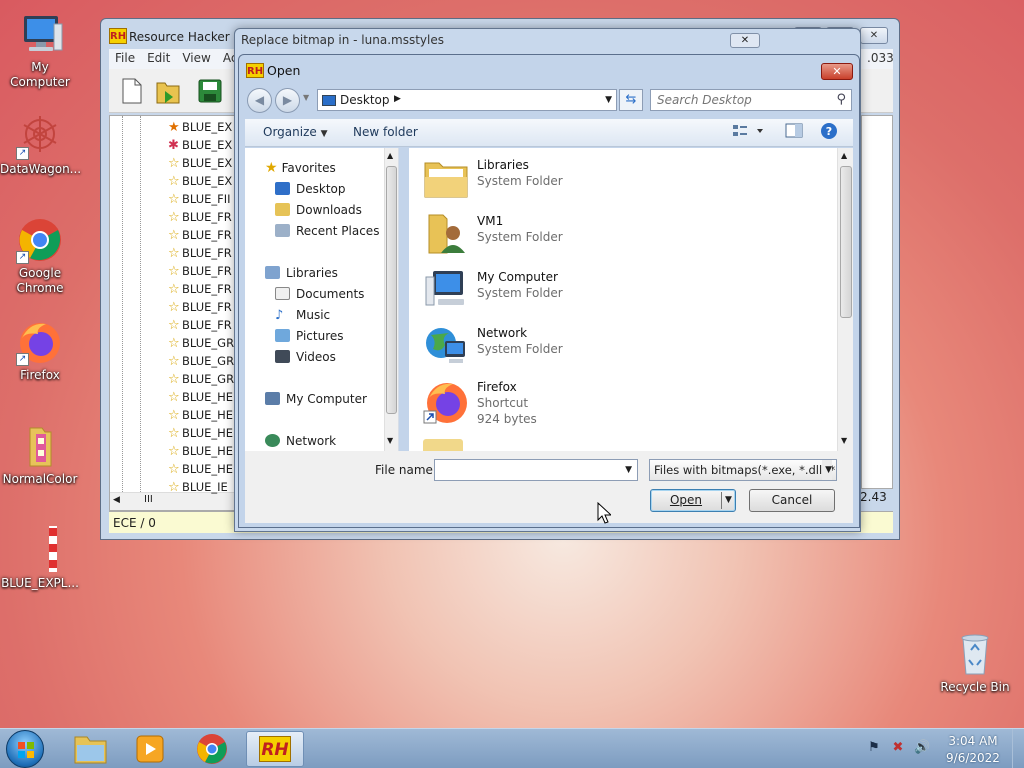  Describe the element at coordinates (623, 291) in the screenshot. I see `list-item: My Computer System Folder` at that location.